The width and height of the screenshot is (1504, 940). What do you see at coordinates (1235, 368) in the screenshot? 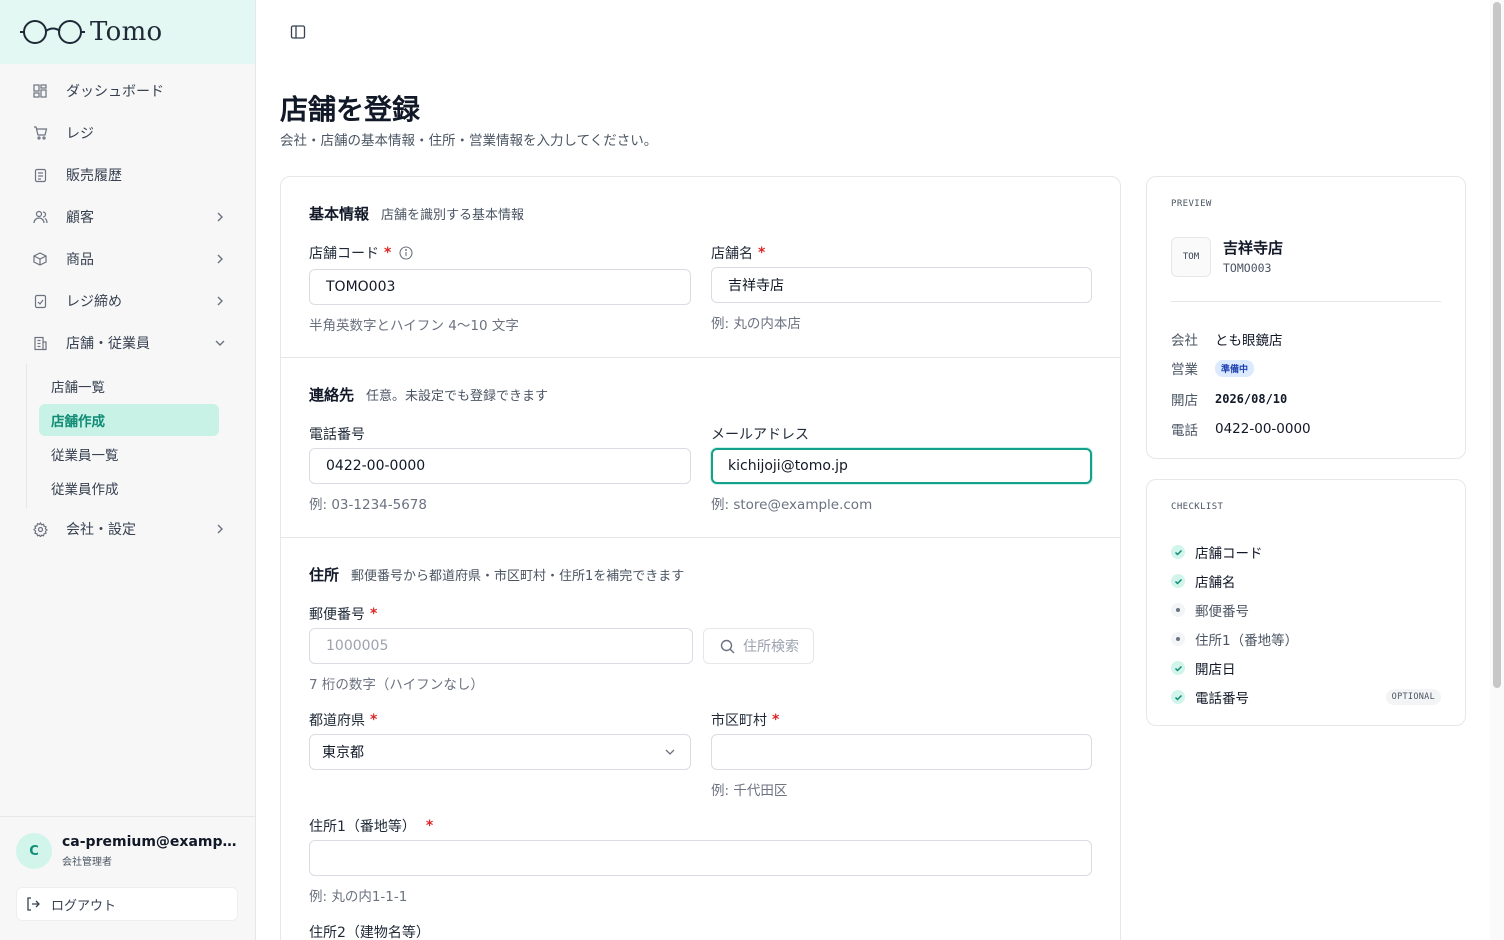
I see `status-badge: 準備中` at bounding box center [1235, 368].